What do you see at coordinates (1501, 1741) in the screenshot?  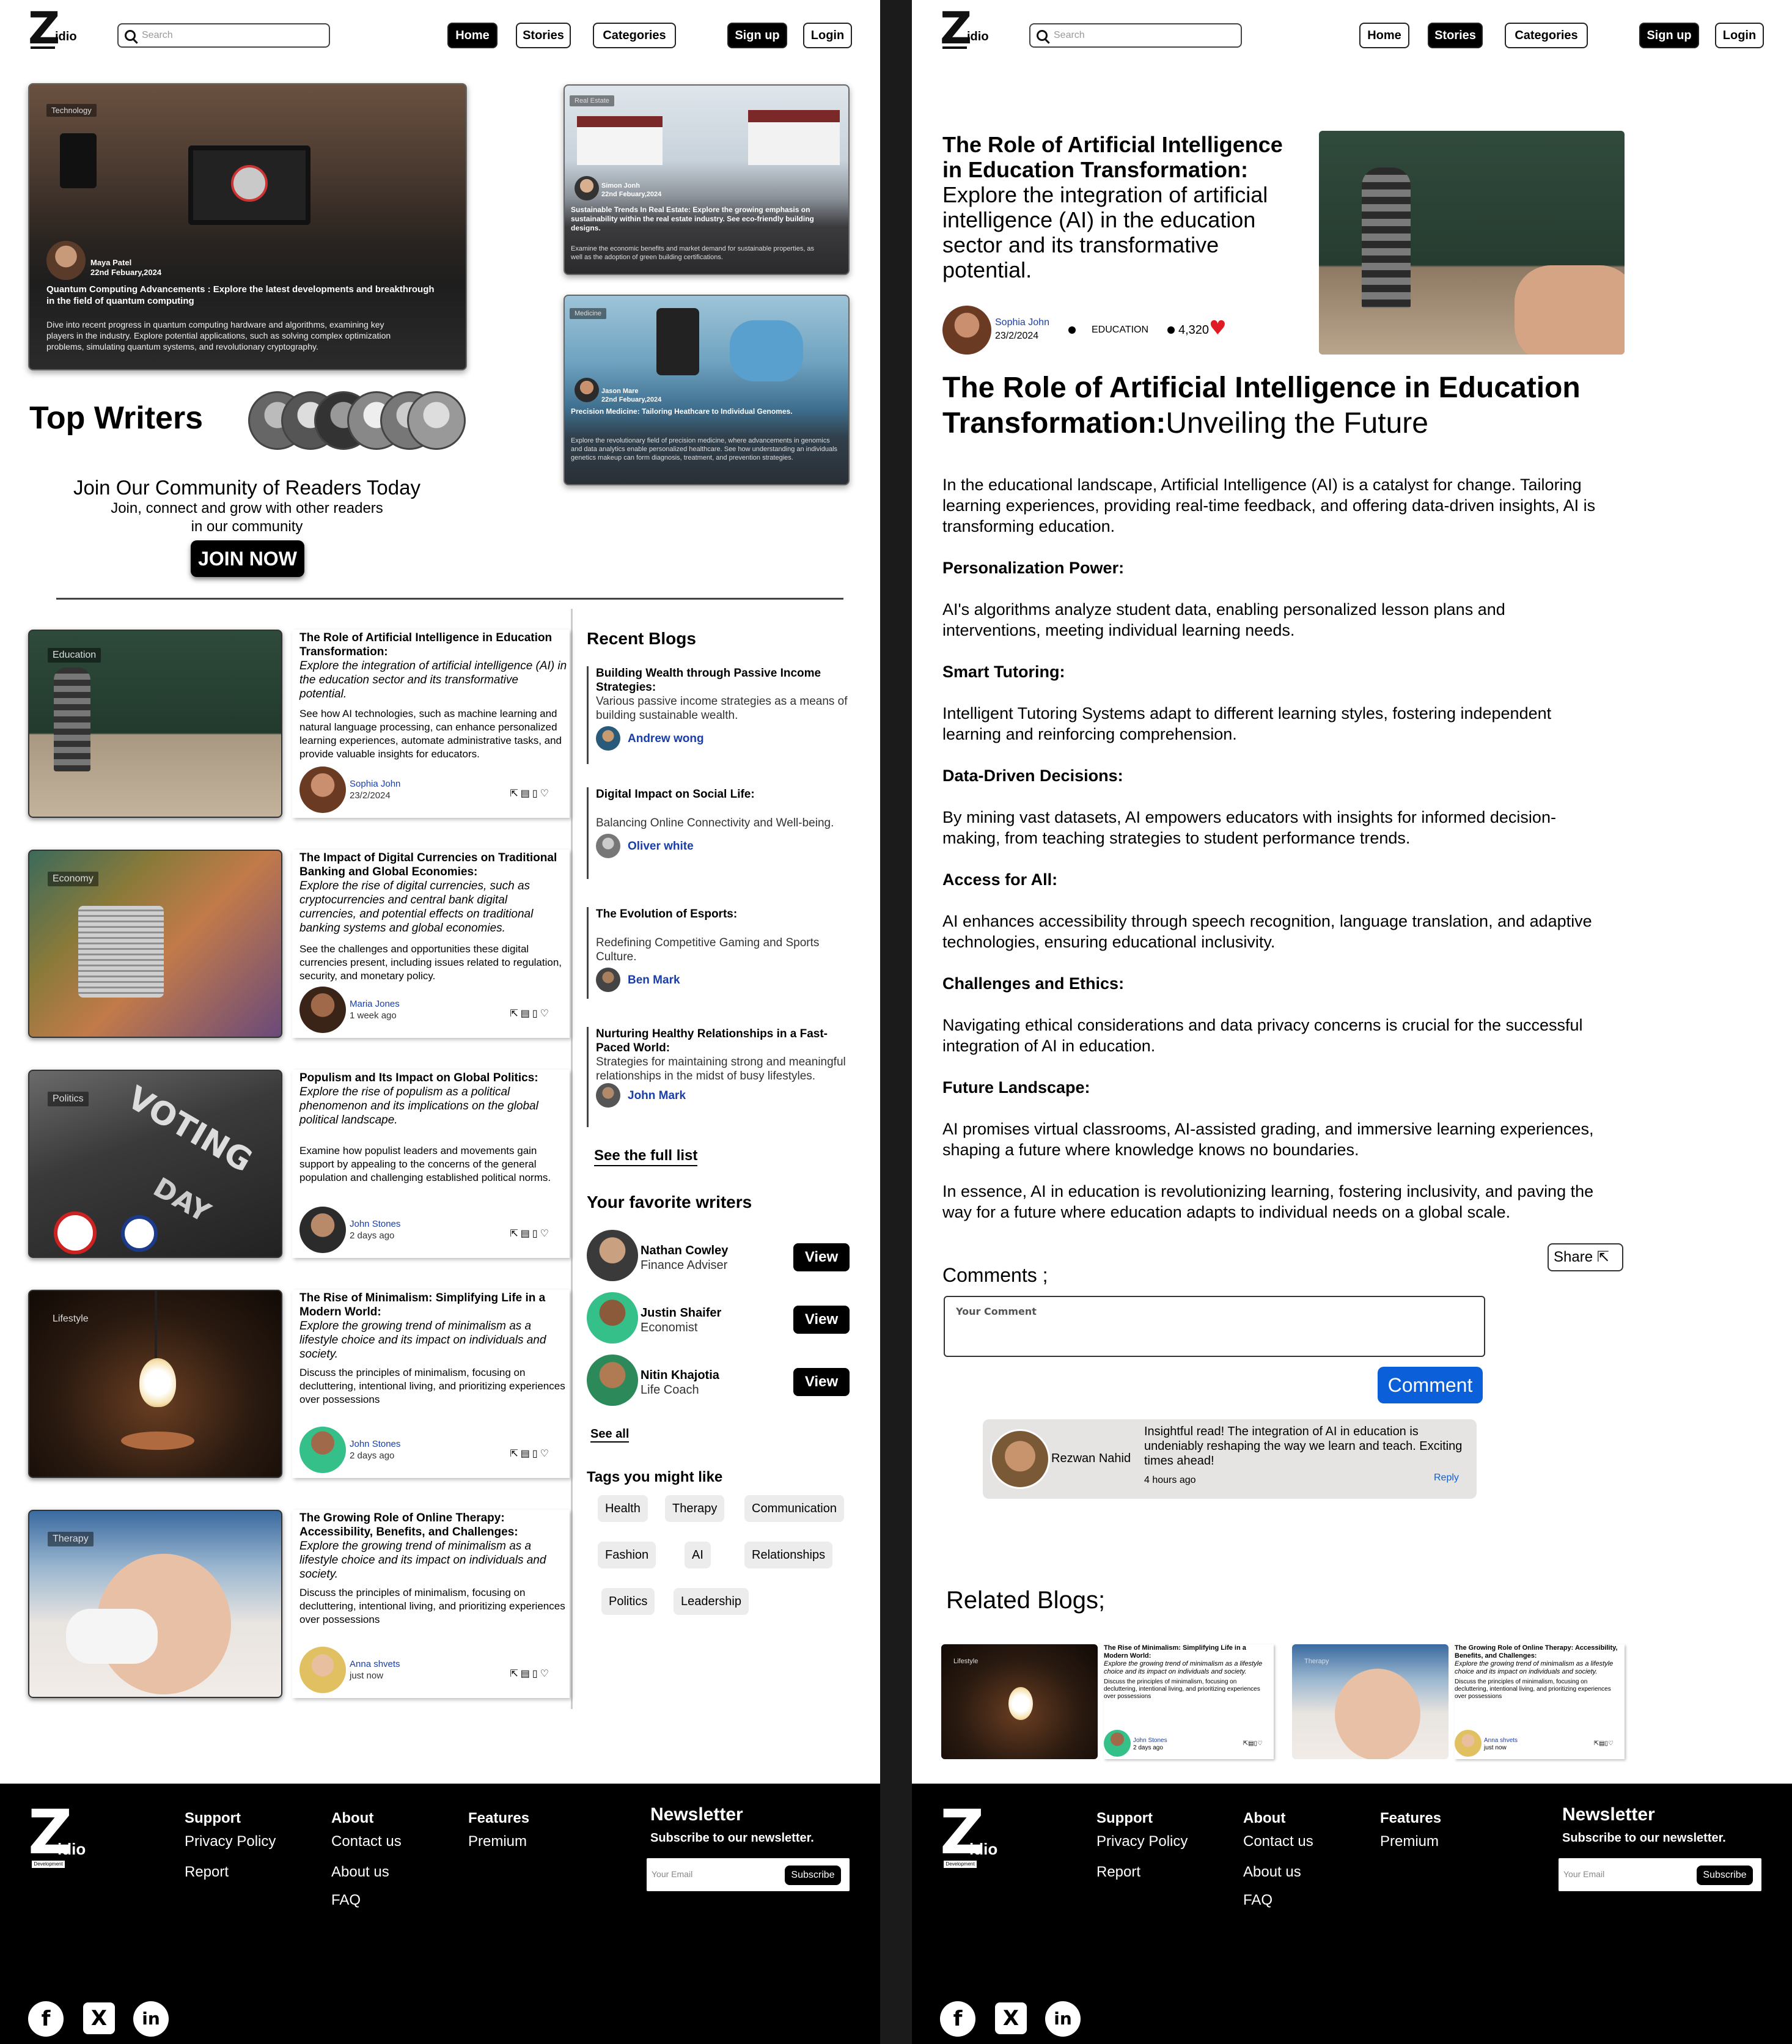 I see `author-name: Anna shvets` at bounding box center [1501, 1741].